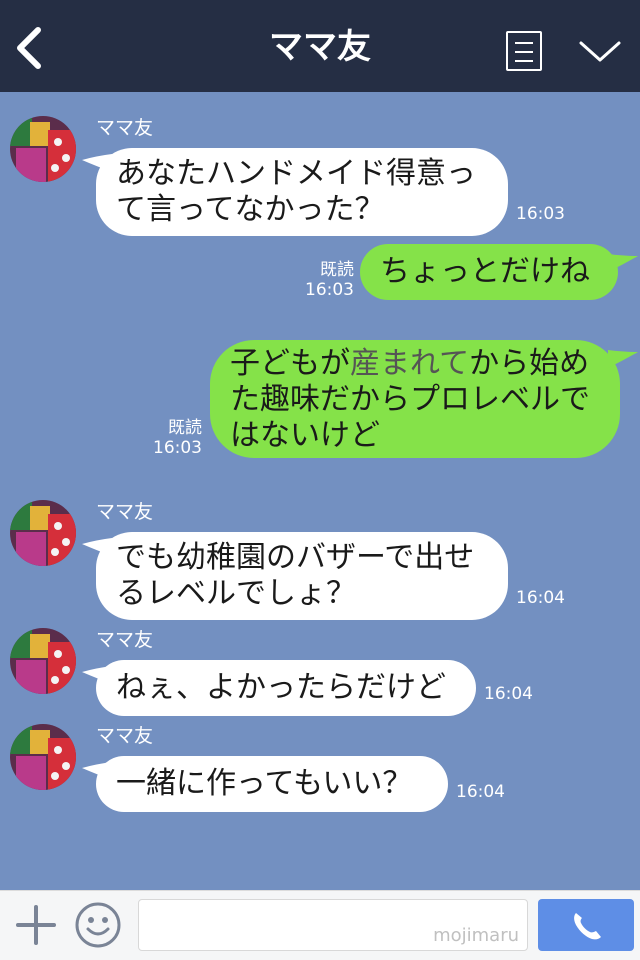 The height and width of the screenshot is (960, 640). What do you see at coordinates (410, 399) in the screenshot?
I see `message-text: た趣味だからプロレベルで` at bounding box center [410, 399].